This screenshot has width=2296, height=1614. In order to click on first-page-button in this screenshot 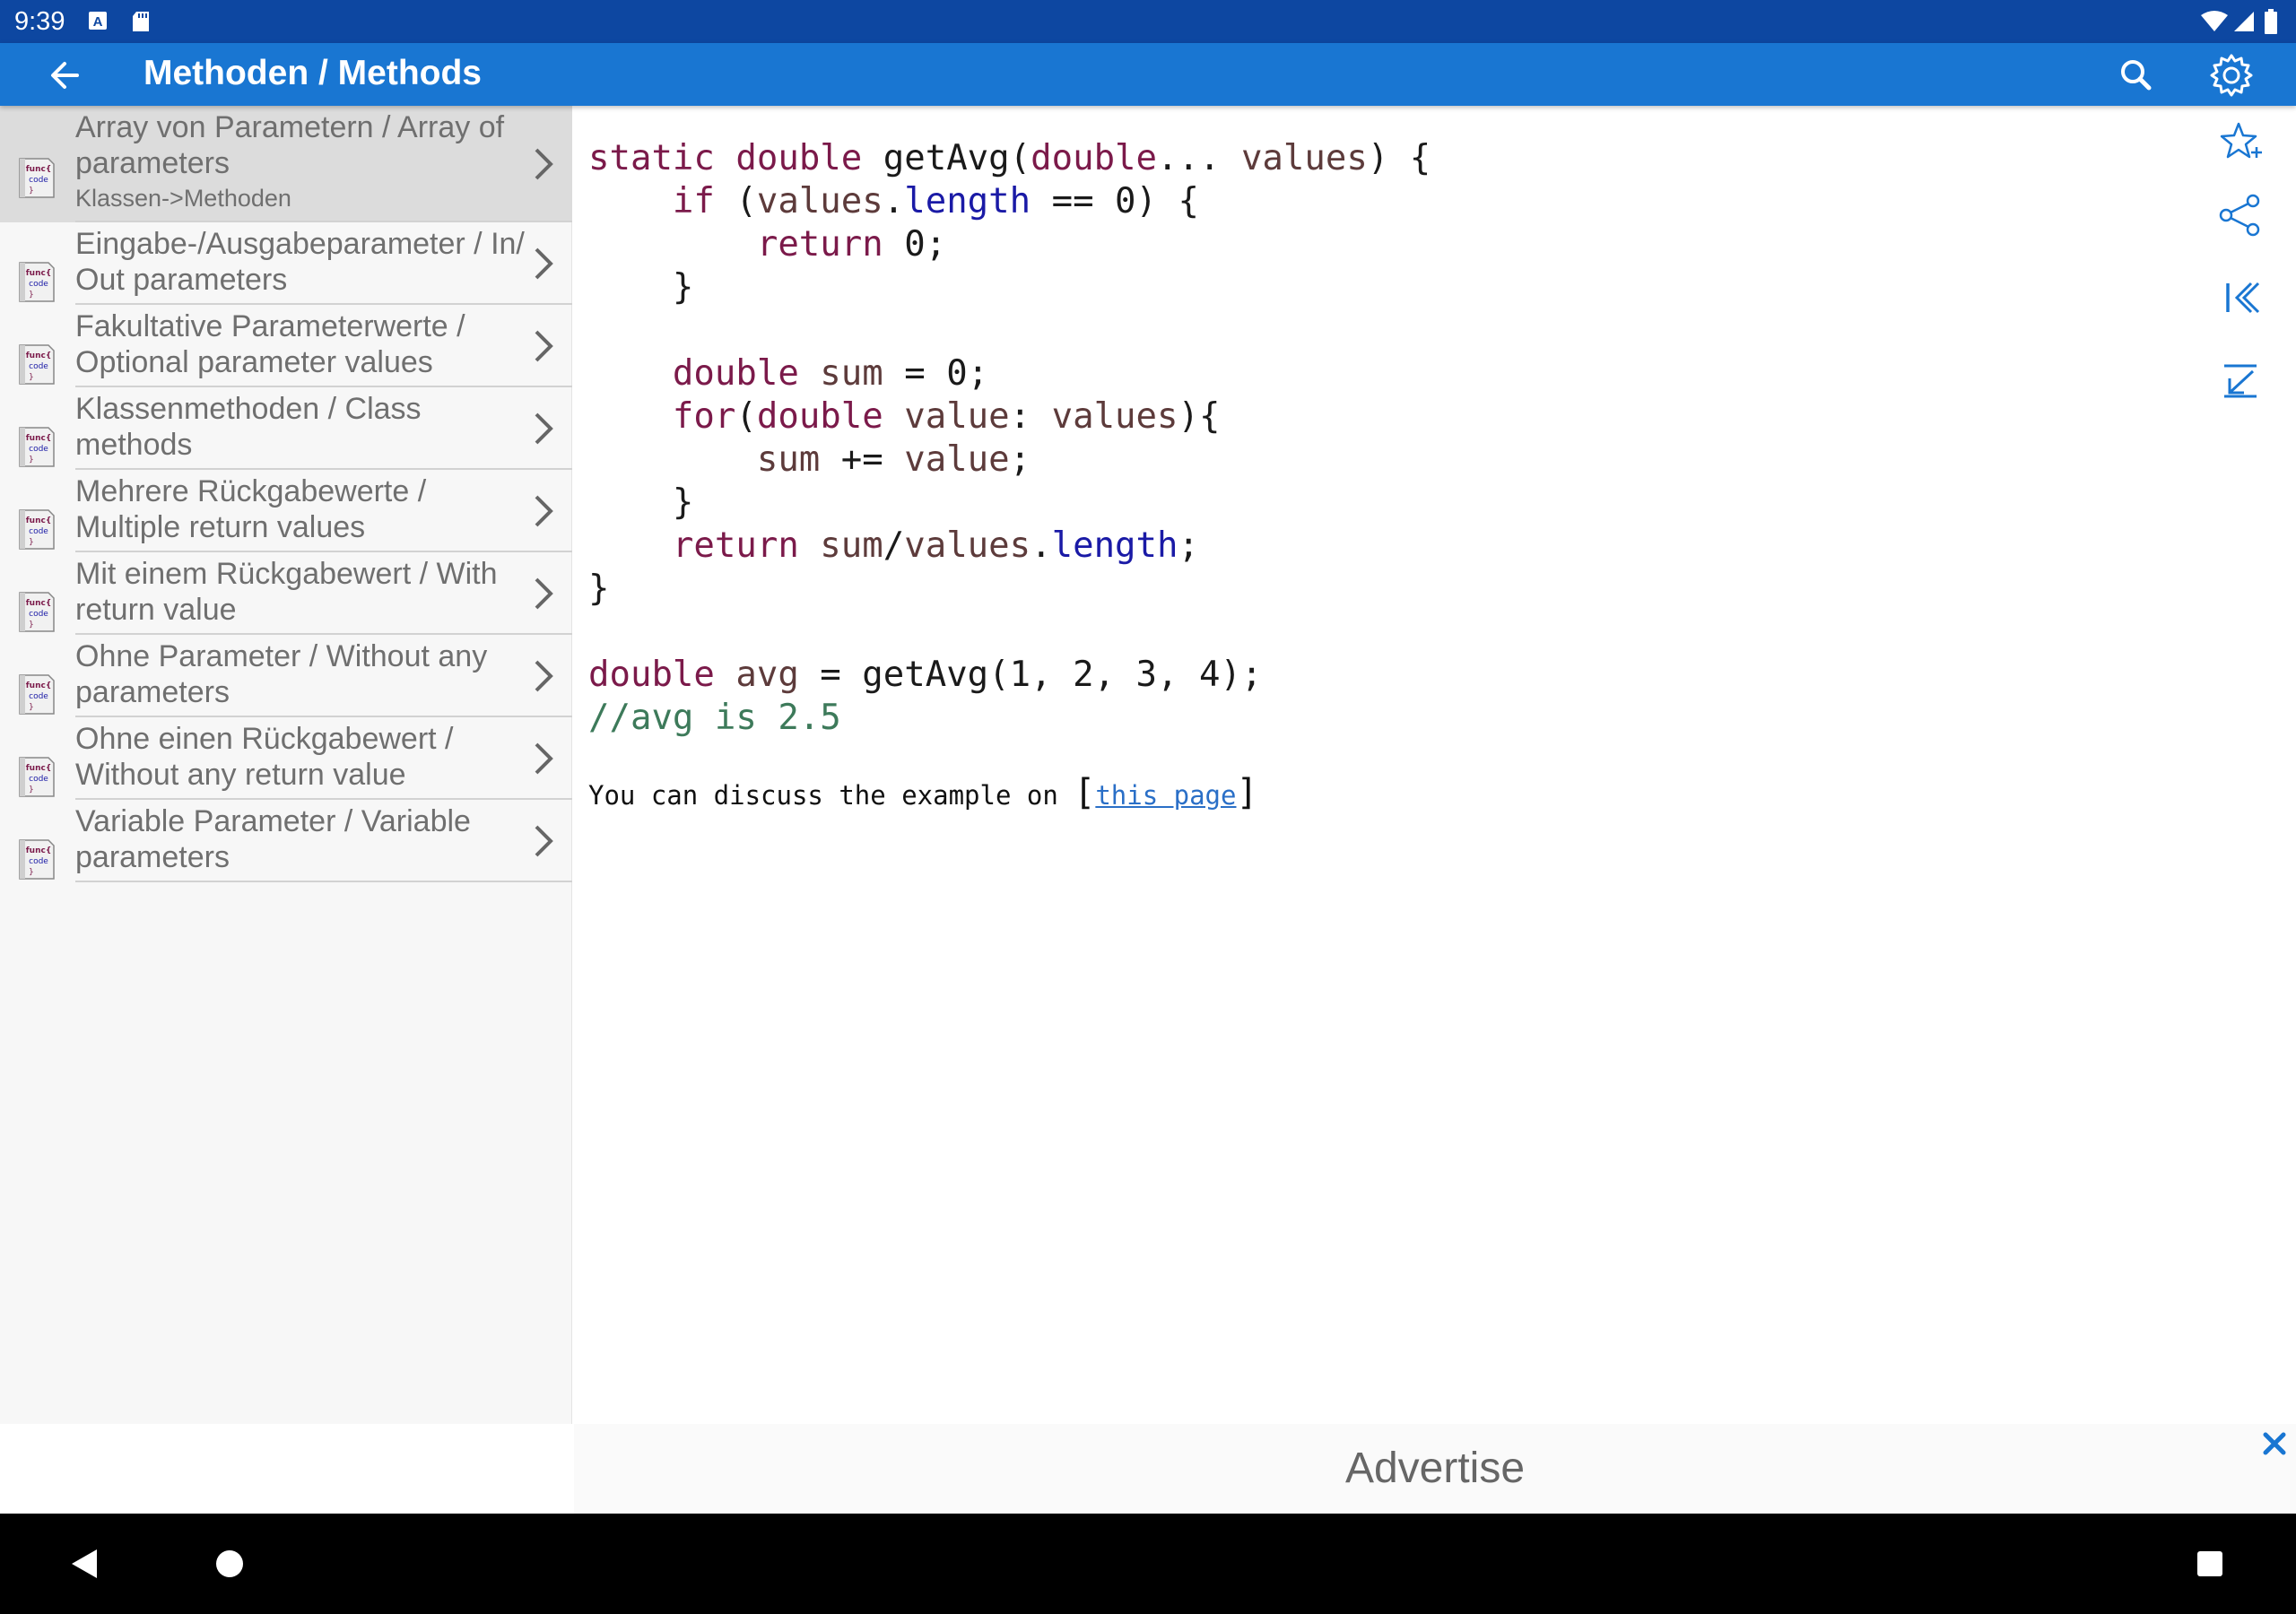, I will do `click(2240, 298)`.